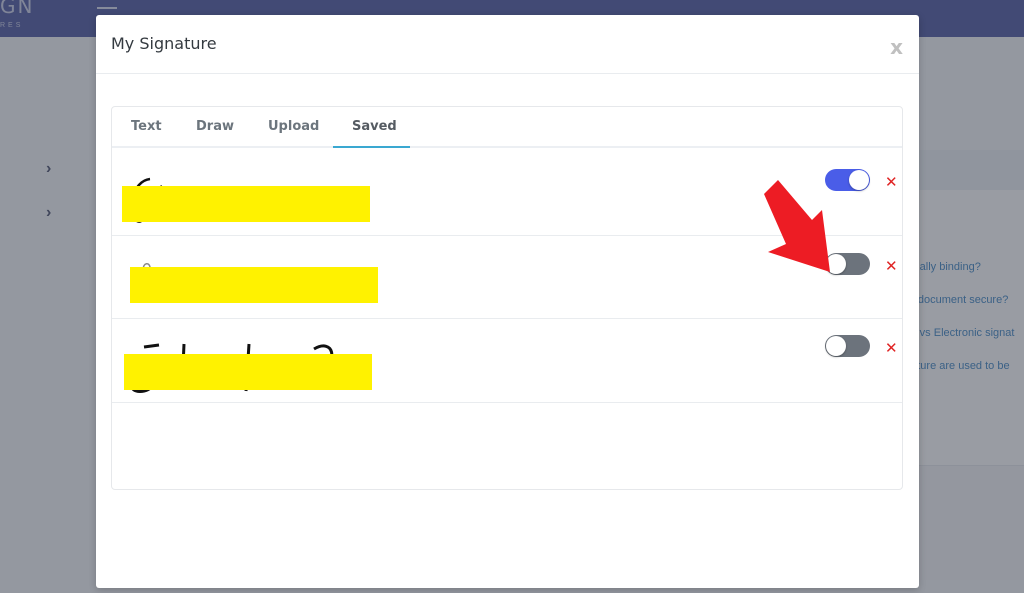 The width and height of the screenshot is (1024, 593). I want to click on modal-header: My Signature x, so click(507, 44).